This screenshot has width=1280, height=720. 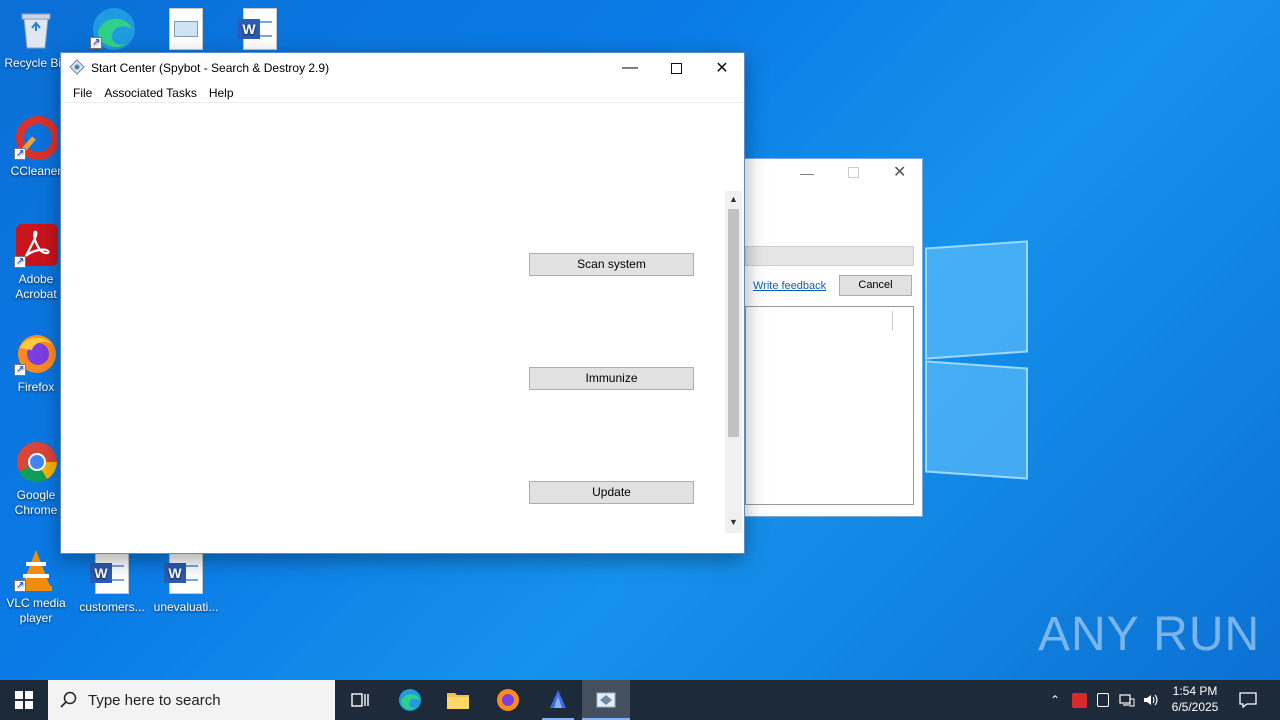 I want to click on menu-associated-tasks: Associated Tasks, so click(x=150, y=93).